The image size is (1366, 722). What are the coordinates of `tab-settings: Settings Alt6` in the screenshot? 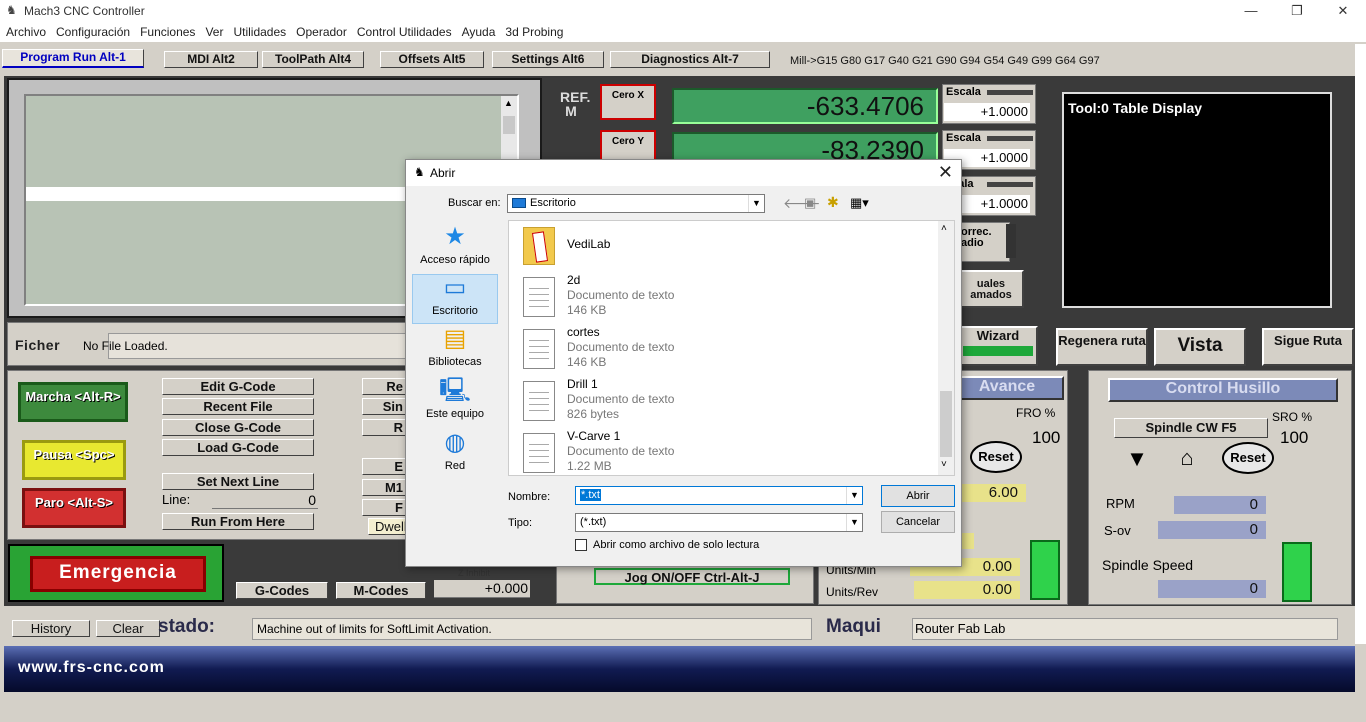 It's located at (548, 59).